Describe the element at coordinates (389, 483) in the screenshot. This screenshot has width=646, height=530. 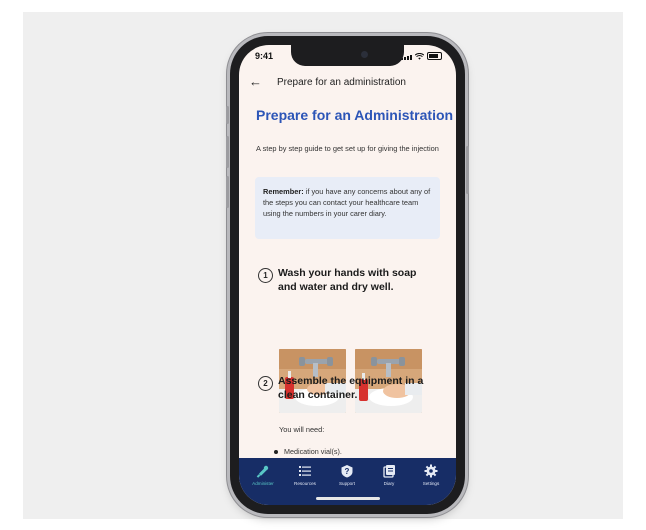
I see `tab-label: Diary` at that location.